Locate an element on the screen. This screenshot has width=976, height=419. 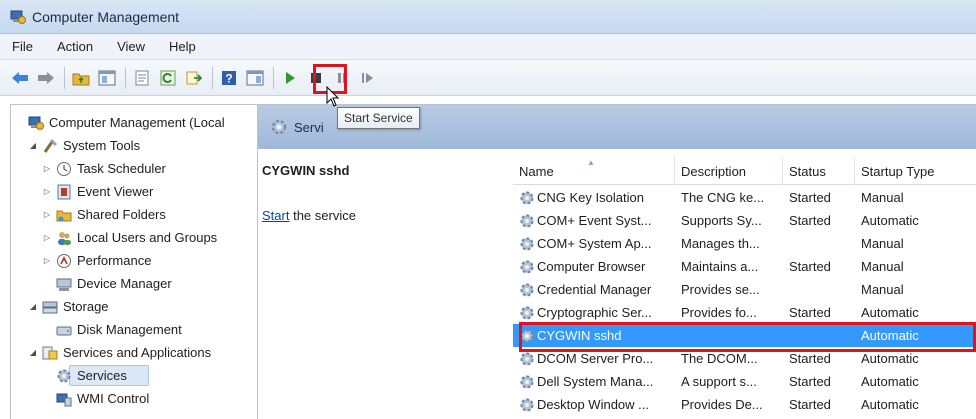
tree-item-performance: ▷ Performance is located at coordinates (134, 260).